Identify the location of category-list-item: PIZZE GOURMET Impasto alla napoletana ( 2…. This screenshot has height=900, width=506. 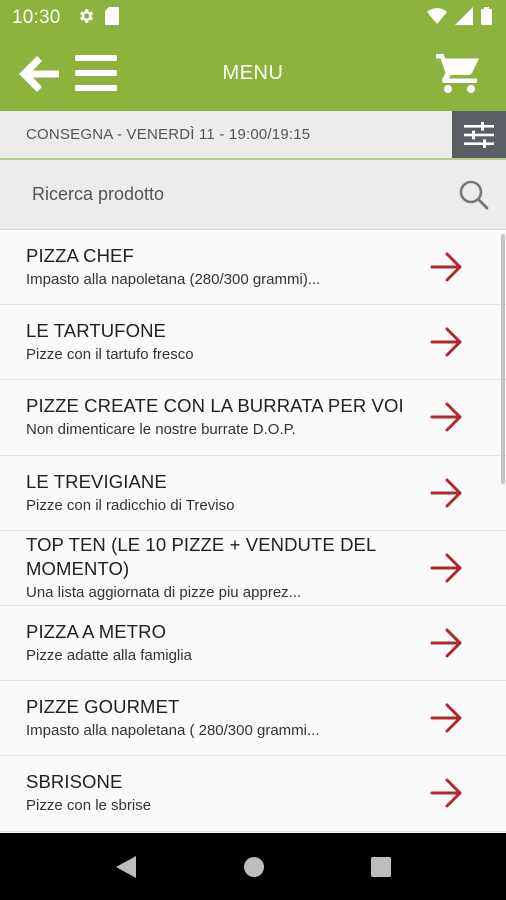
(253, 719).